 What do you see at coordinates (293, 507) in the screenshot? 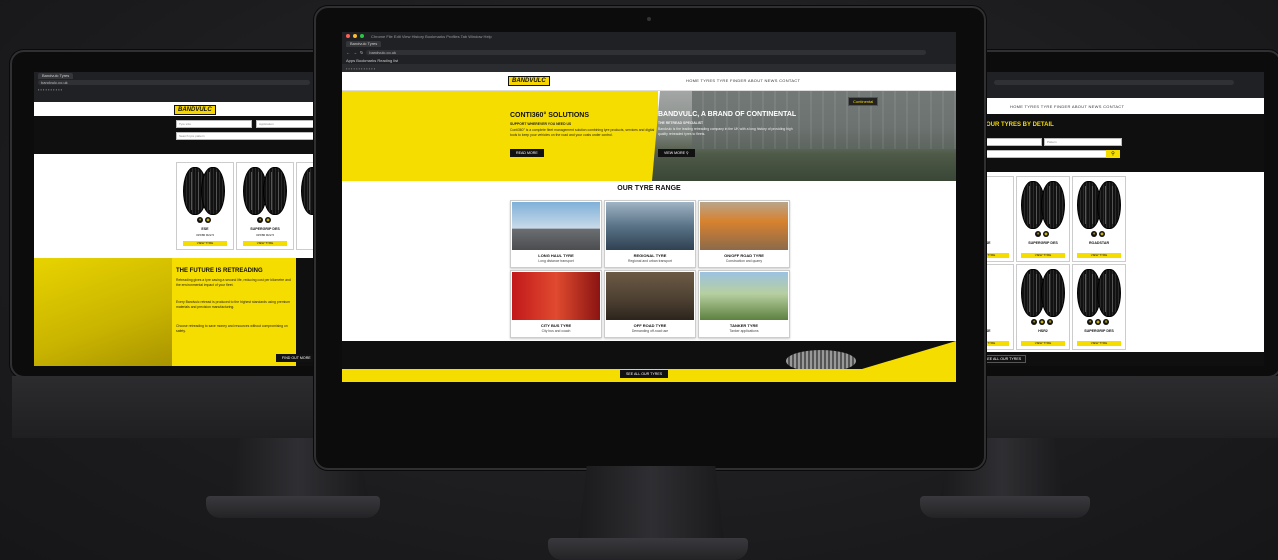
I see `left-monitor-foot` at bounding box center [293, 507].